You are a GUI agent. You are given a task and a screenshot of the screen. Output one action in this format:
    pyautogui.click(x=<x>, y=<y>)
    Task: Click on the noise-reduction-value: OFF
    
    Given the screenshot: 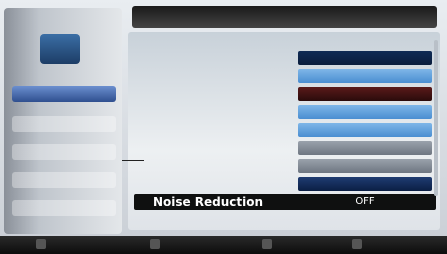 What is the action you would take?
    pyautogui.click(x=365, y=201)
    